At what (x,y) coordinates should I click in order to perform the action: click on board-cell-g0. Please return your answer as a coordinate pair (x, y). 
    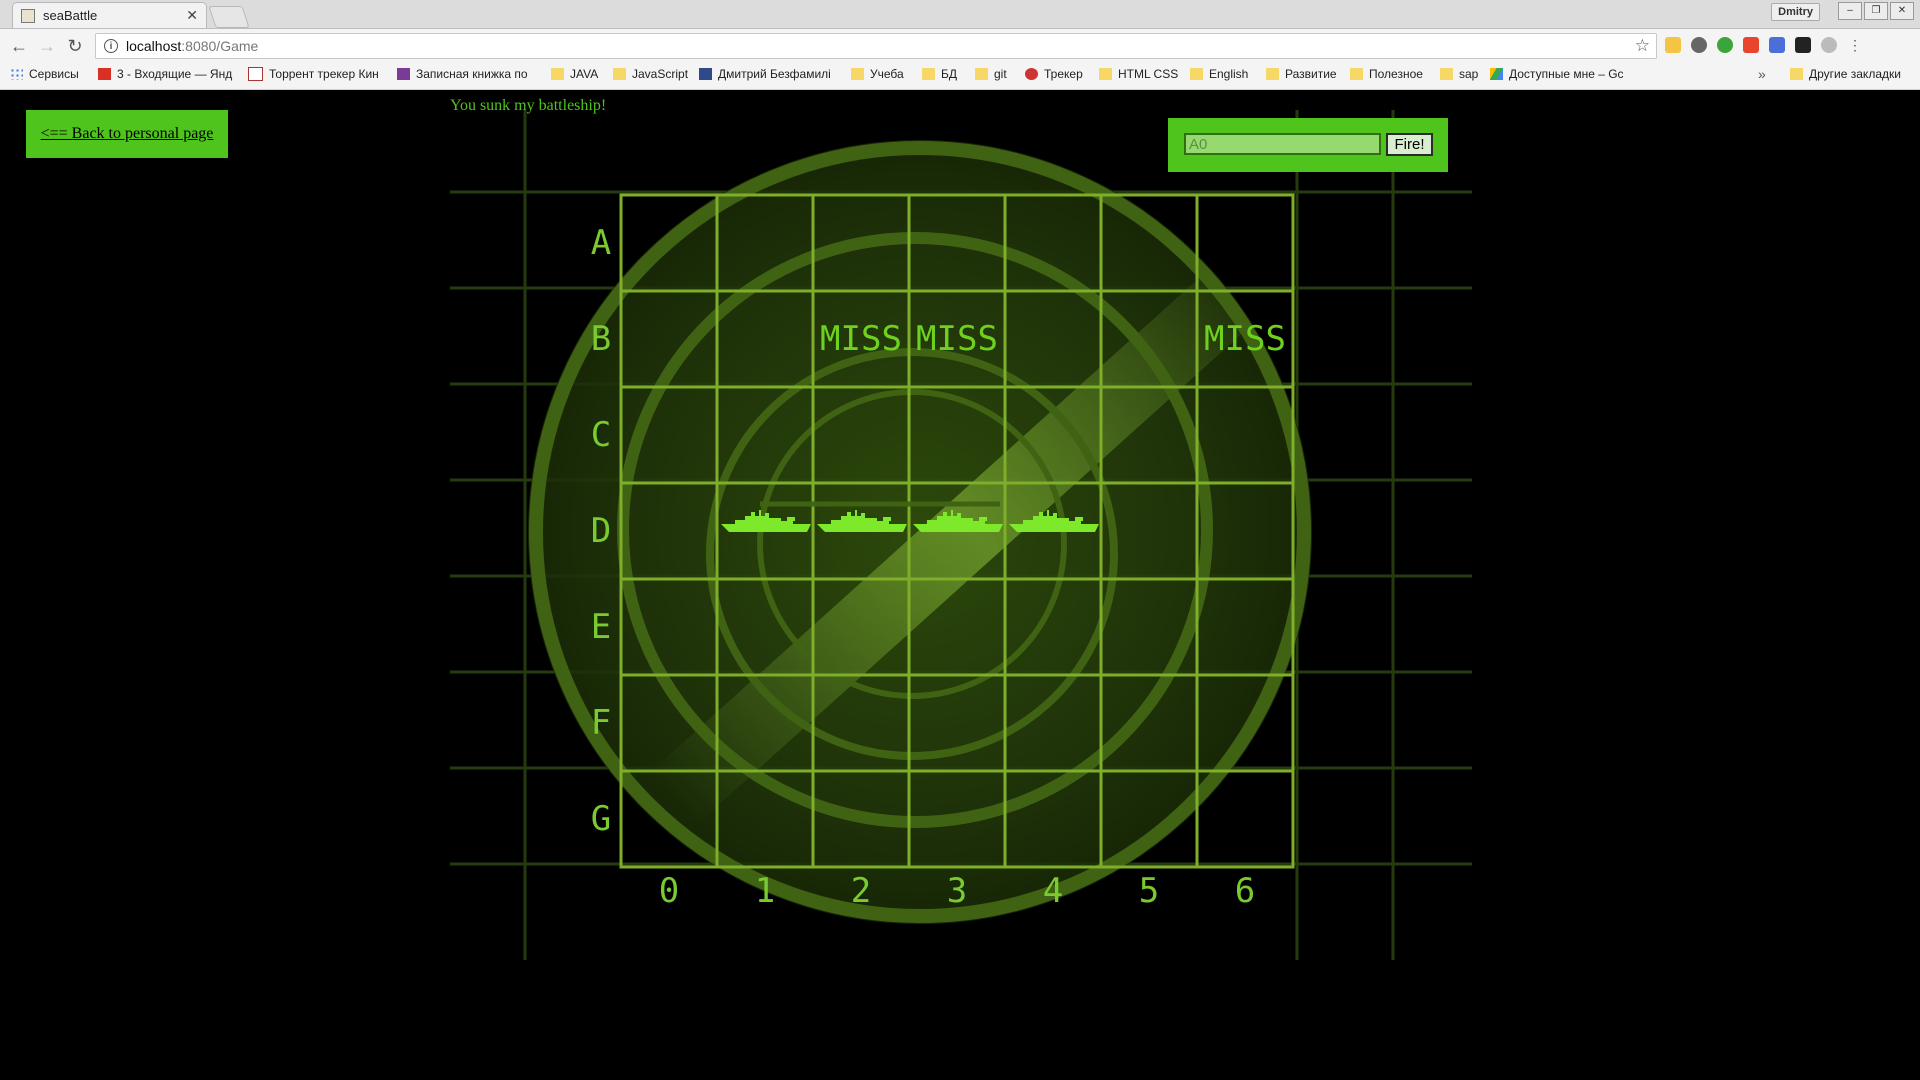
    Looking at the image, I should click on (669, 819).